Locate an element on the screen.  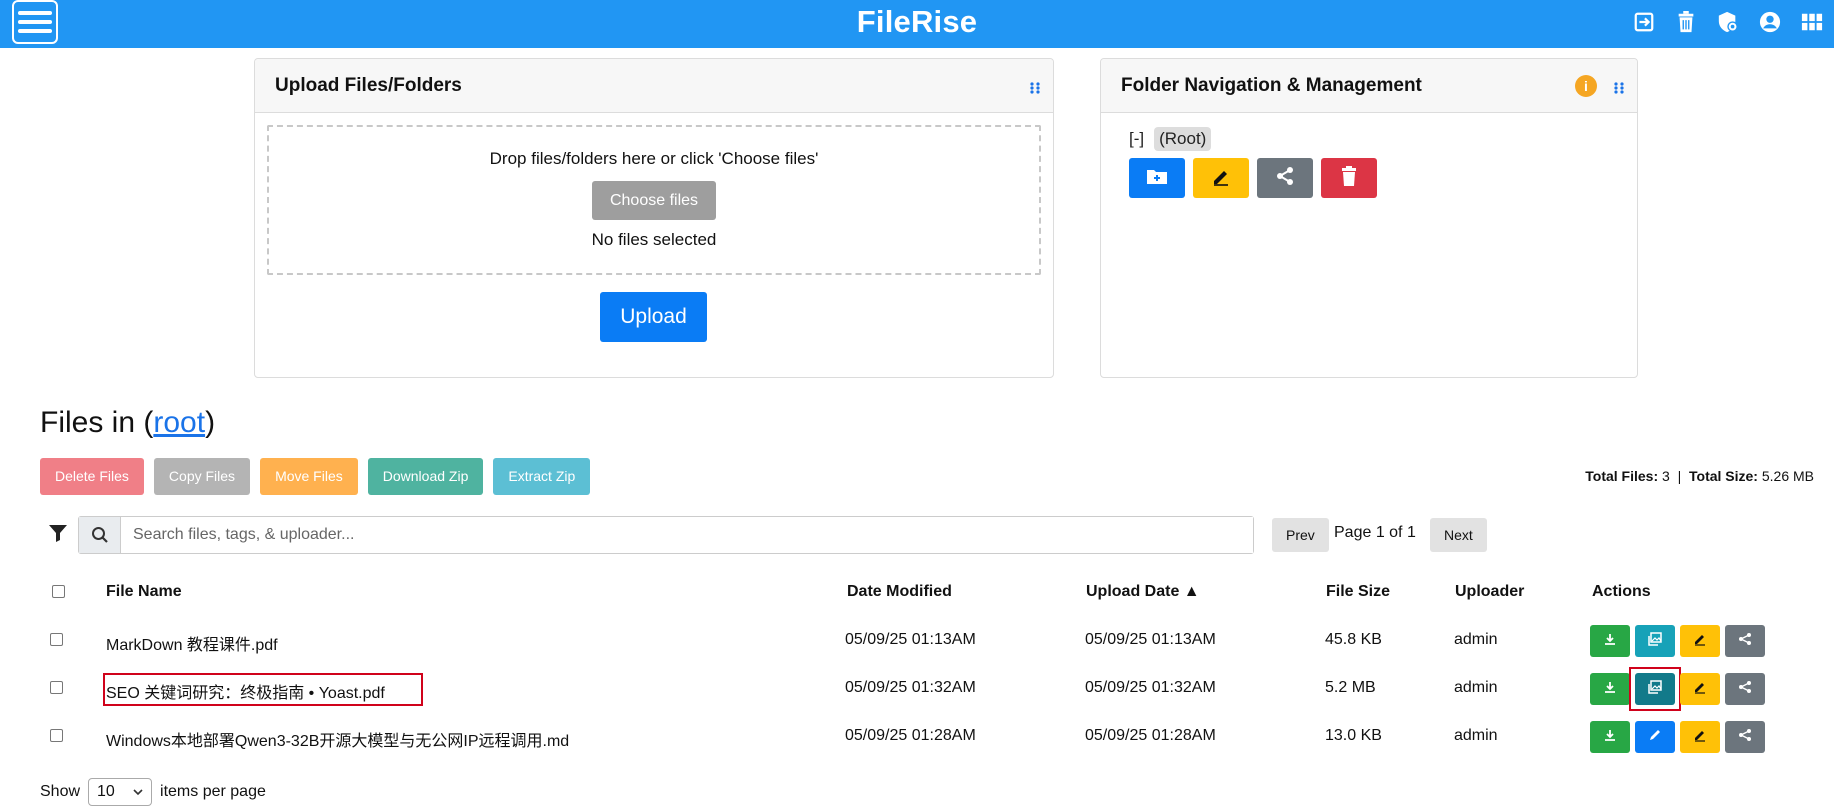
delete-folder-button is located at coordinates (1349, 178).